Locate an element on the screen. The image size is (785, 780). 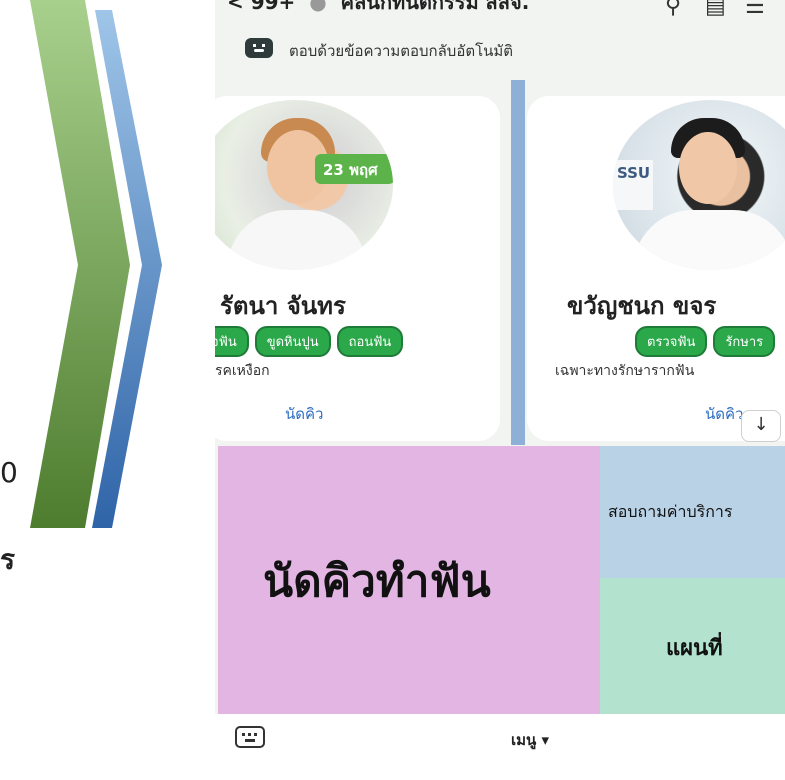
service-chip: ถอนฟัน is located at coordinates (370, 341).